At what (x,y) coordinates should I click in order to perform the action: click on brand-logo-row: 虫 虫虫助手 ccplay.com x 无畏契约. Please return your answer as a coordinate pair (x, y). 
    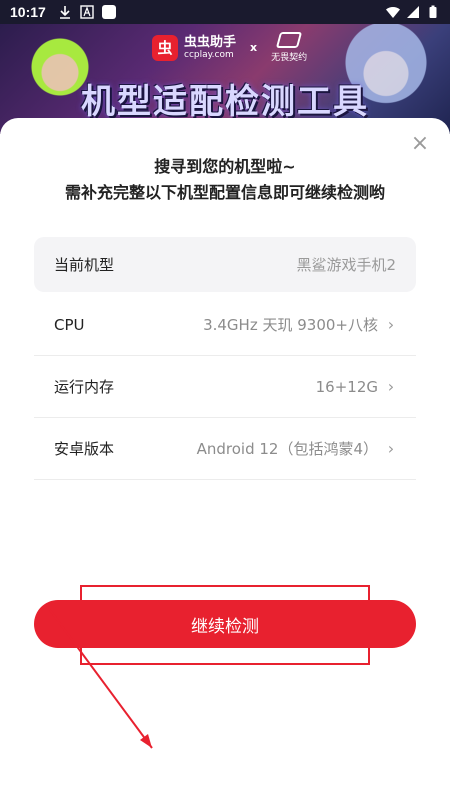
    Looking at the image, I should click on (229, 47).